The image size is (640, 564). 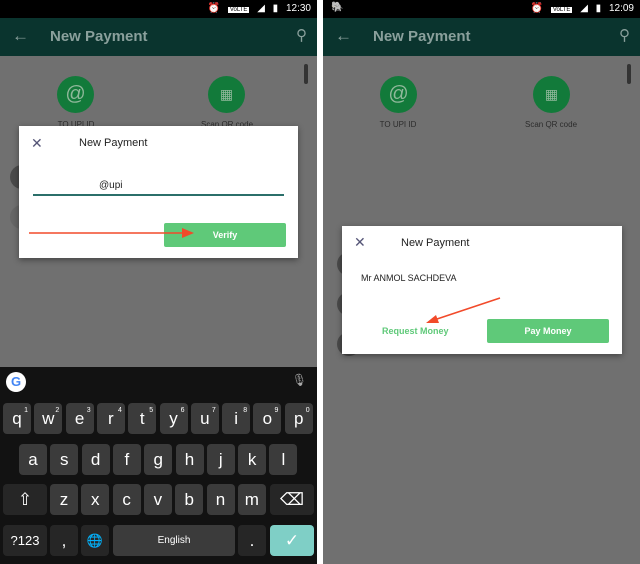 I want to click on space-key: English, so click(x=174, y=540).